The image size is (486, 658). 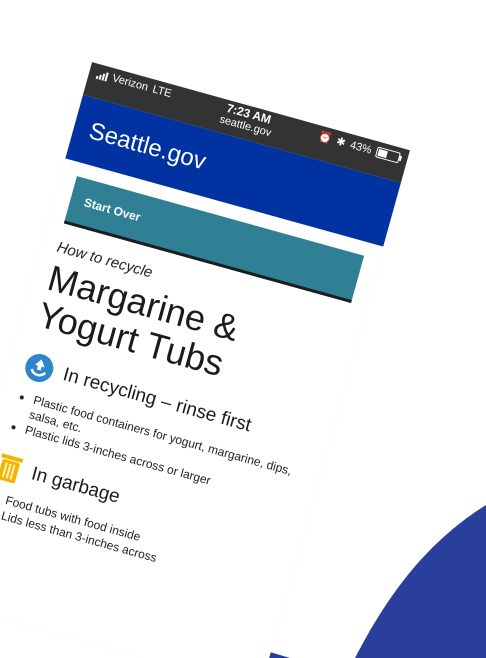 What do you see at coordinates (383, 153) in the screenshot?
I see `battery-fill` at bounding box center [383, 153].